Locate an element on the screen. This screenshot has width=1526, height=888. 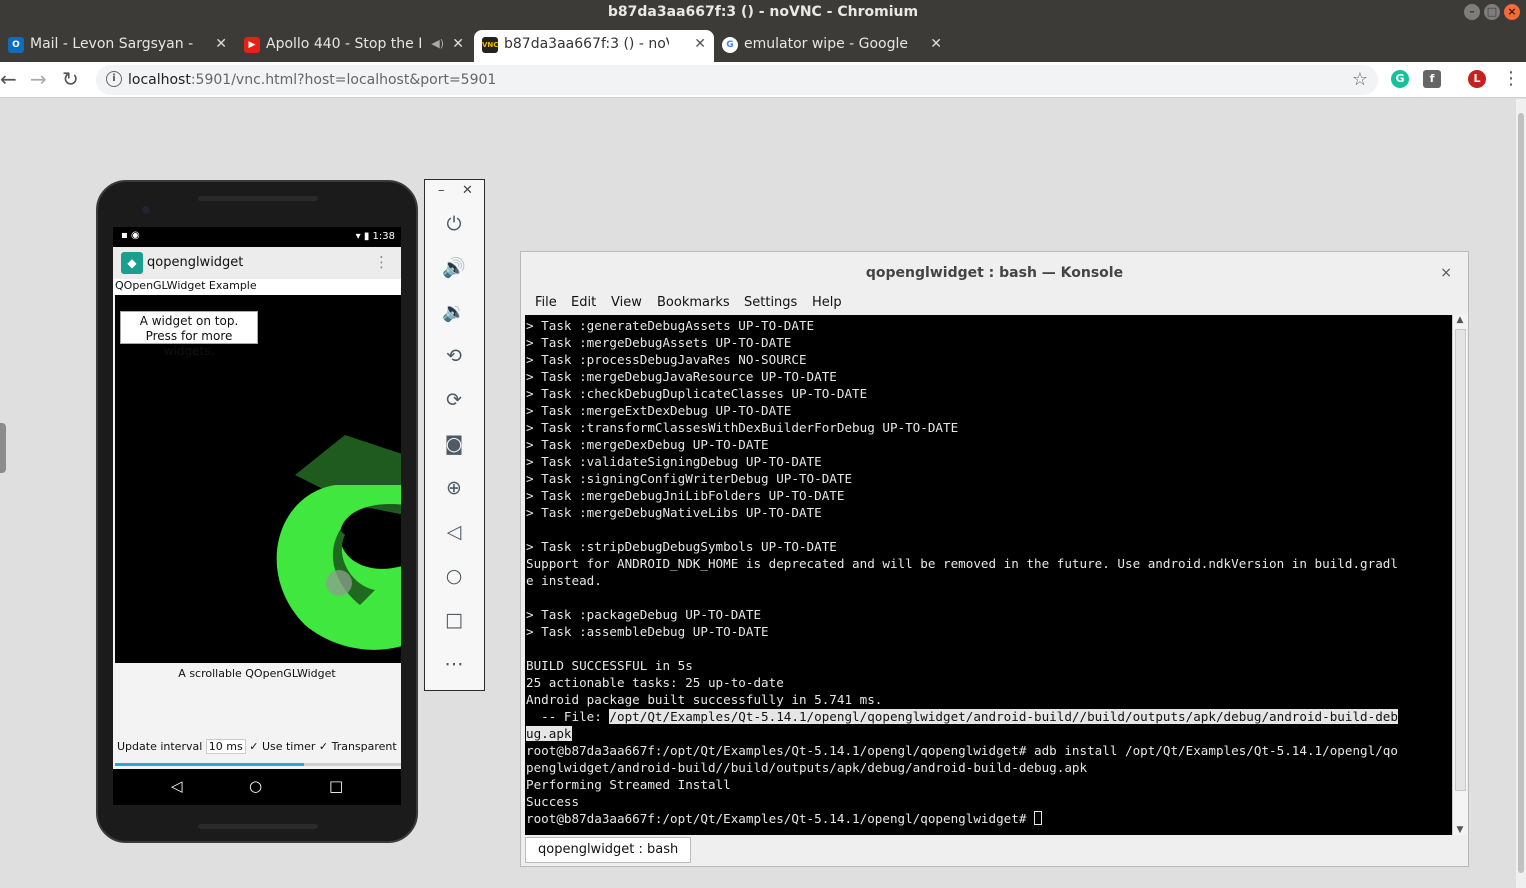
vnc-icon: VNC is located at coordinates (490, 45).